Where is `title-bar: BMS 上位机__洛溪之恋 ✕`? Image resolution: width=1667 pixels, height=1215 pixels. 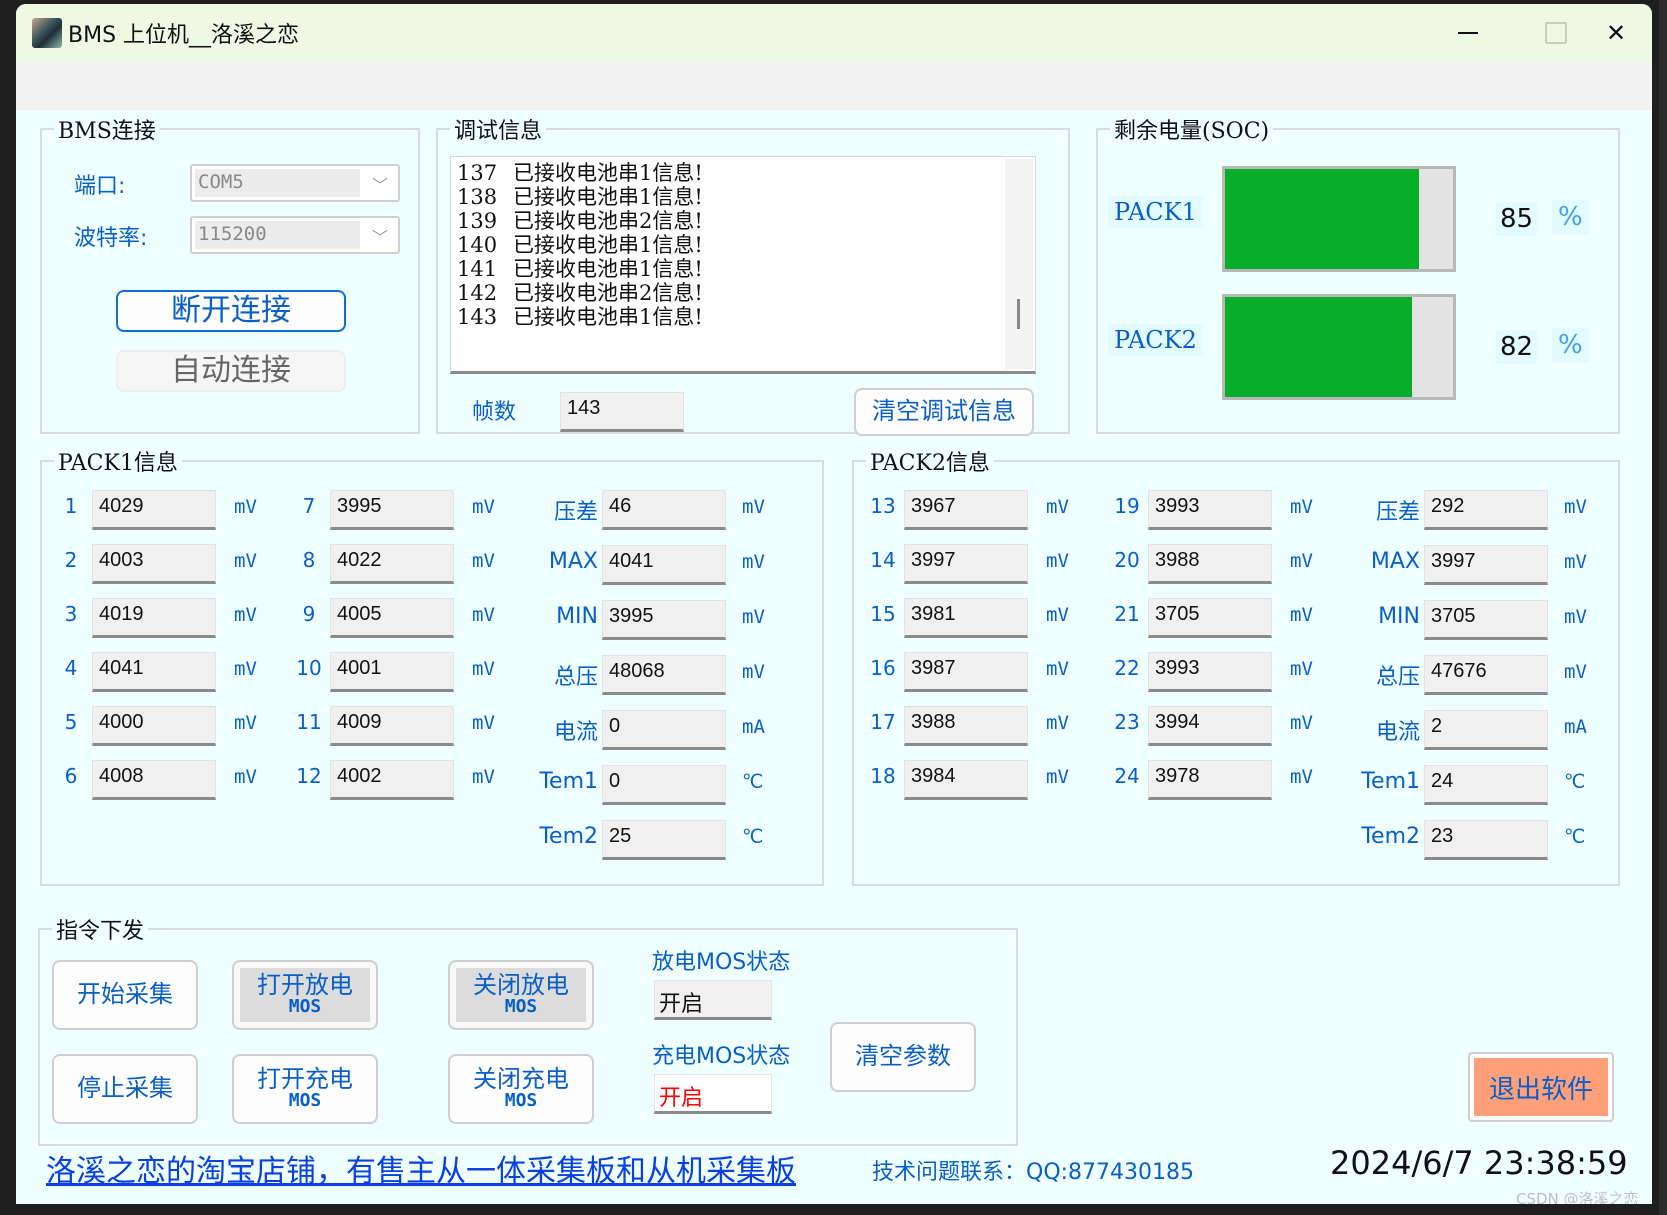
title-bar: BMS 上位机__洛溪之恋 ✕ is located at coordinates (834, 33).